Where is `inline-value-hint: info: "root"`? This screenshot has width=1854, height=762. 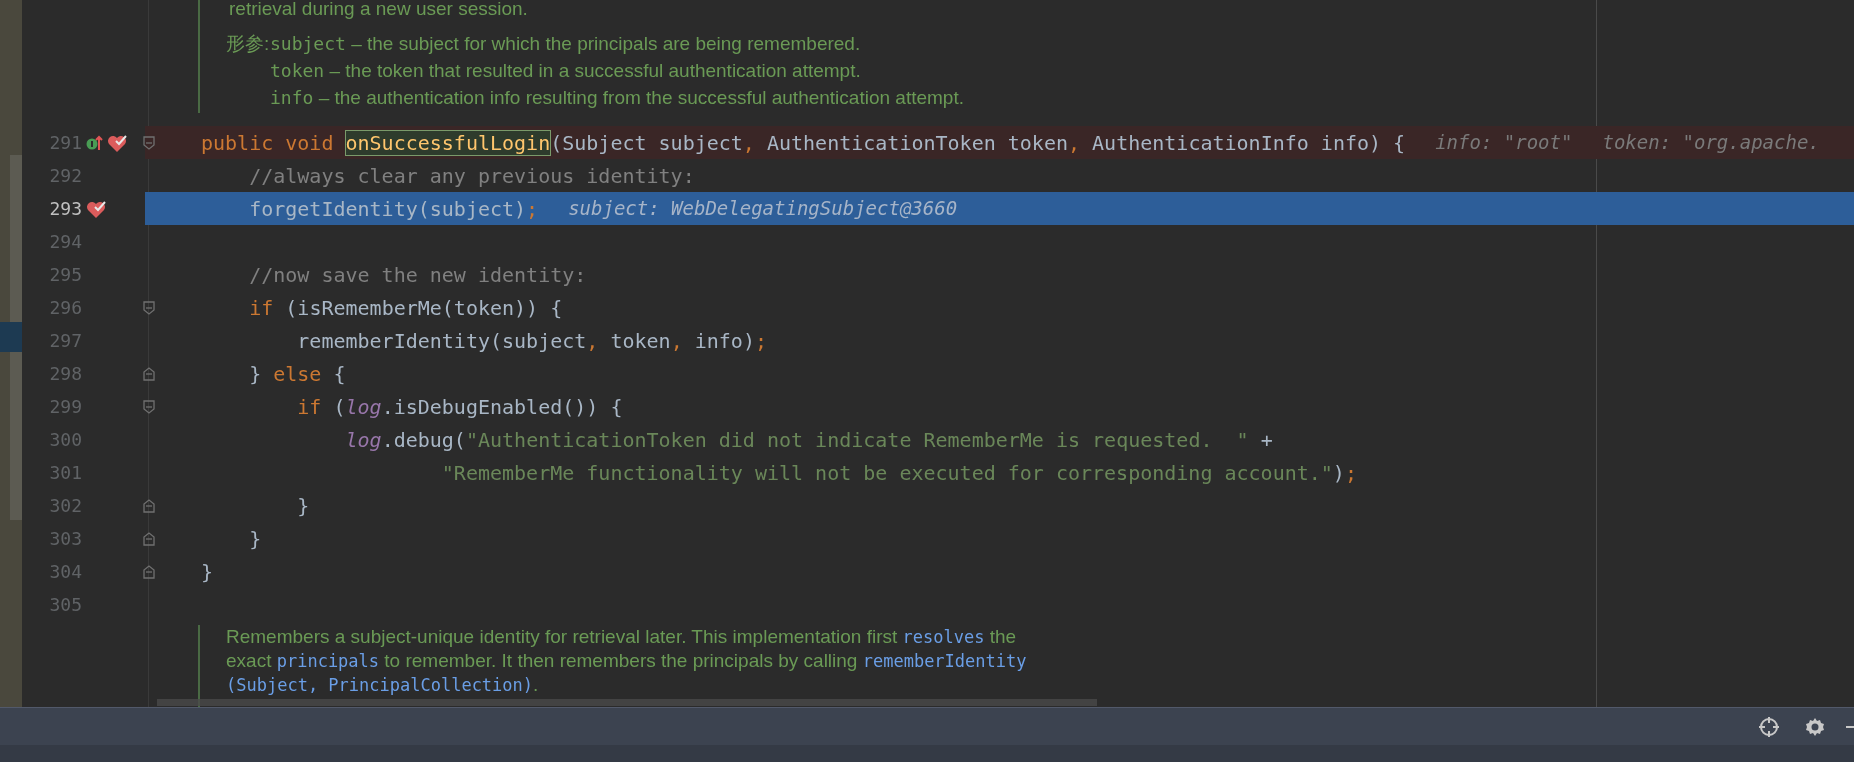
inline-value-hint: info: "root" is located at coordinates (1504, 143).